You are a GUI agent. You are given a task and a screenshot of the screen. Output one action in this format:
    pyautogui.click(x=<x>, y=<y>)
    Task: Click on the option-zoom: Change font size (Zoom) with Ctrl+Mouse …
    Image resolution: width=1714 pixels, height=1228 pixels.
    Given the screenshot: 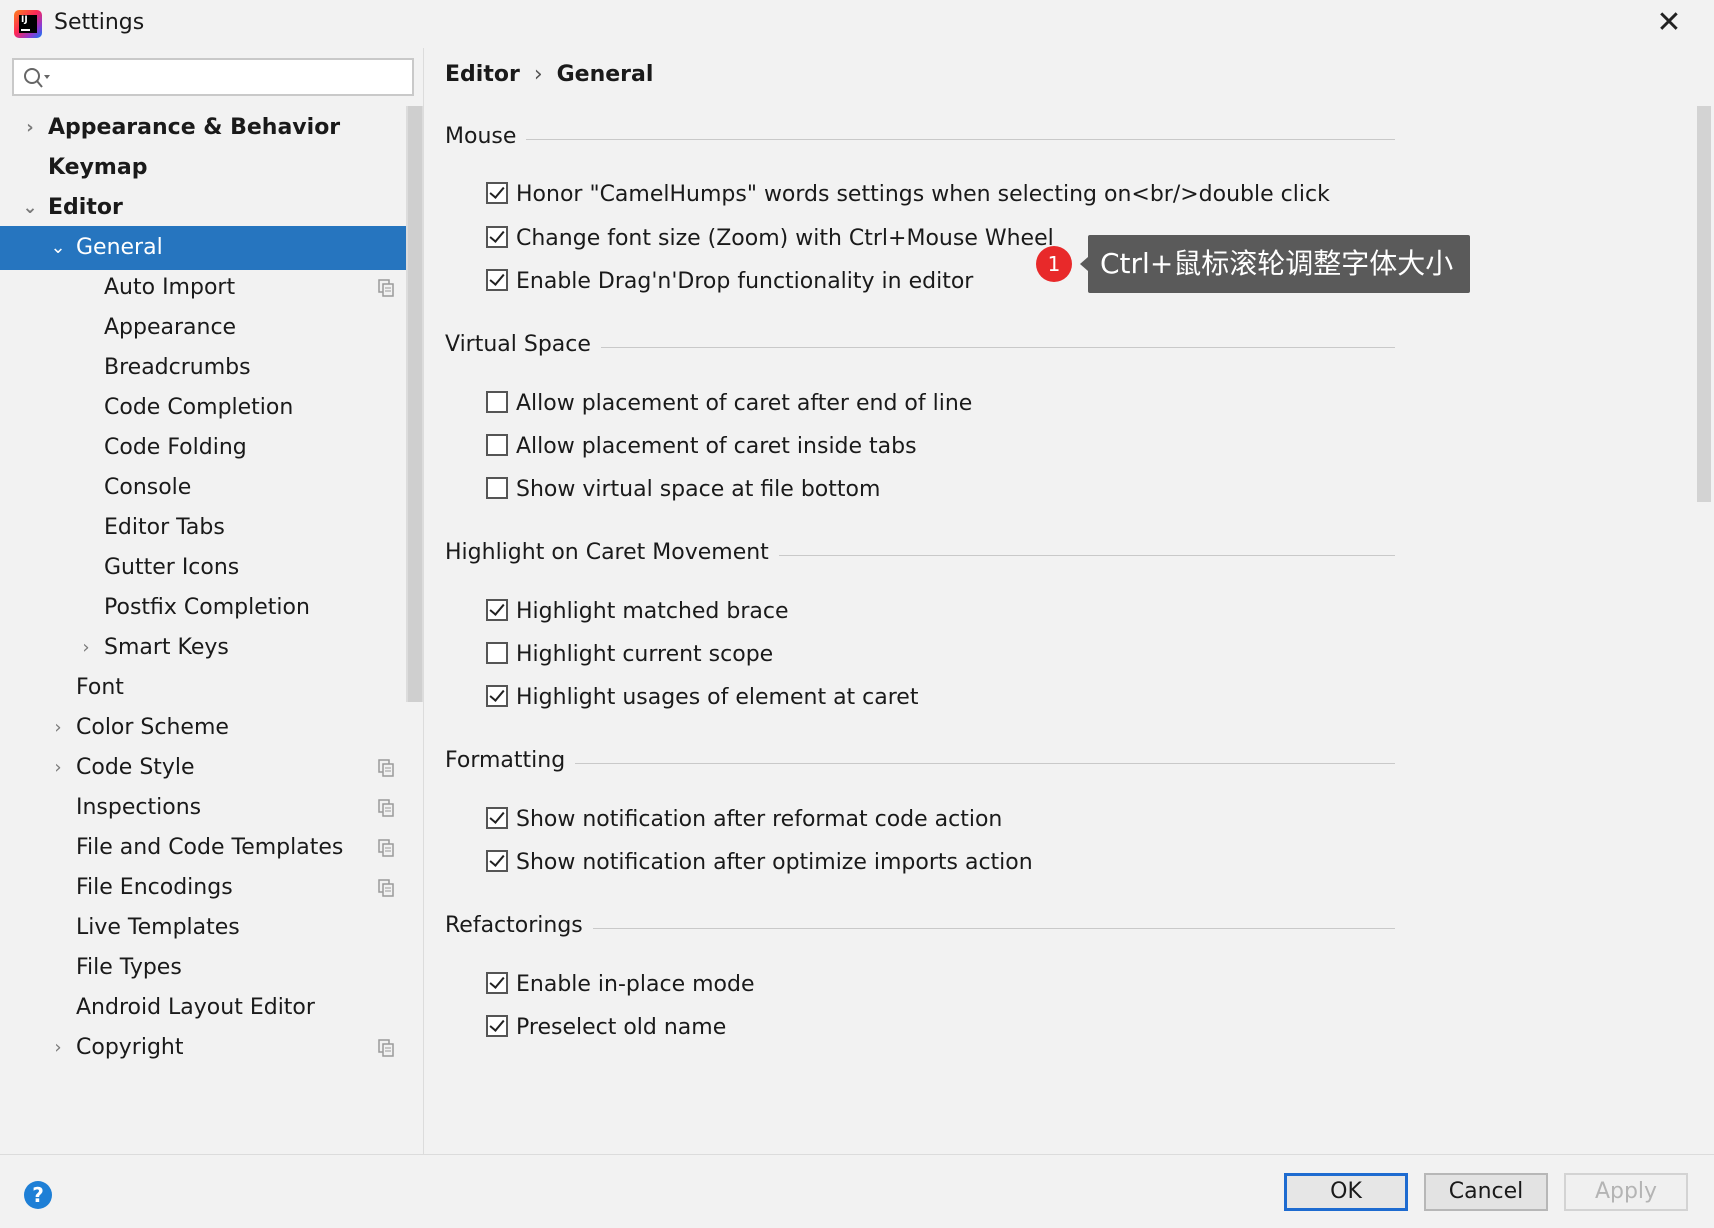 What is the action you would take?
    pyautogui.click(x=770, y=239)
    